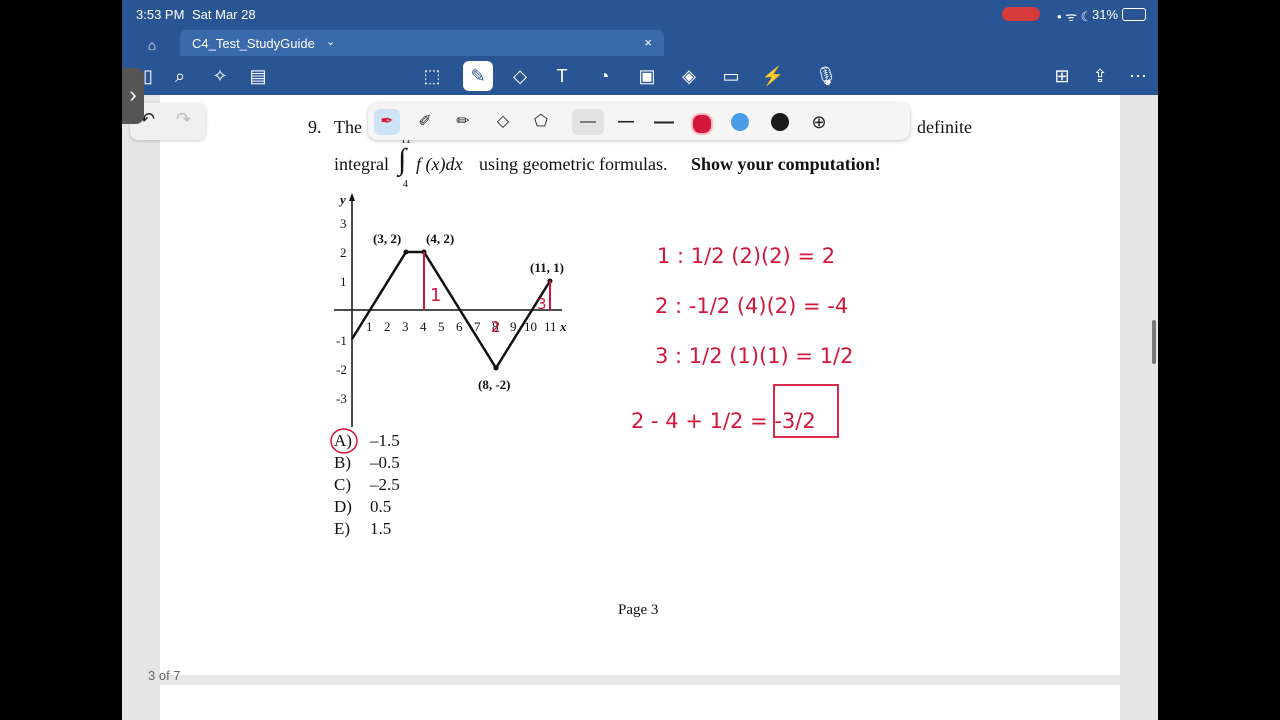 Image resolution: width=1280 pixels, height=720 pixels. What do you see at coordinates (423, 326) in the screenshot?
I see `x-tick-4: 4` at bounding box center [423, 326].